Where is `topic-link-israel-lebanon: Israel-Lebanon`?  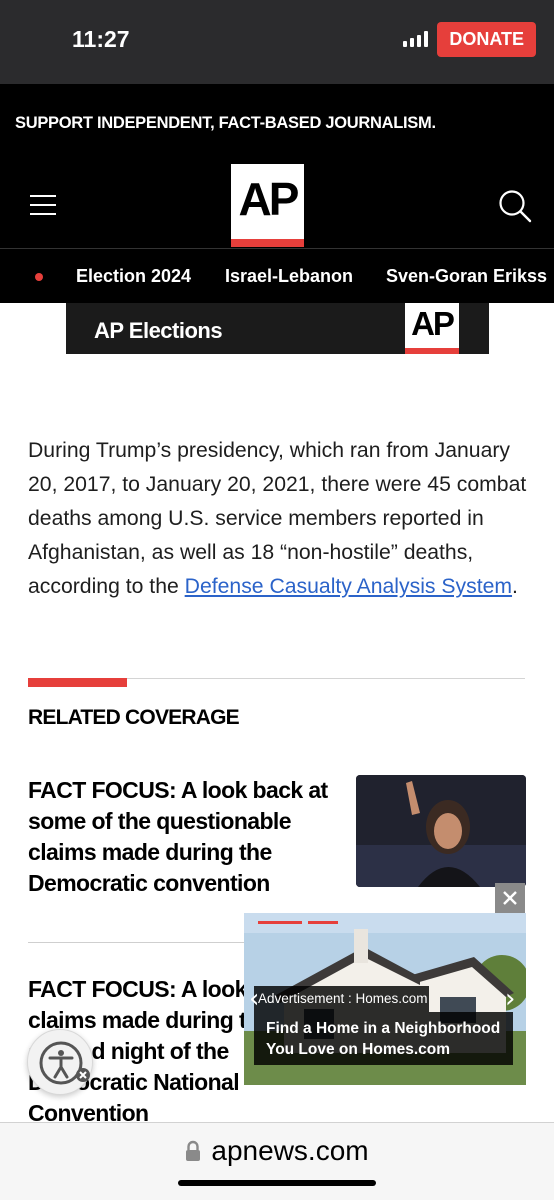 topic-link-israel-lebanon: Israel-Lebanon is located at coordinates (289, 276).